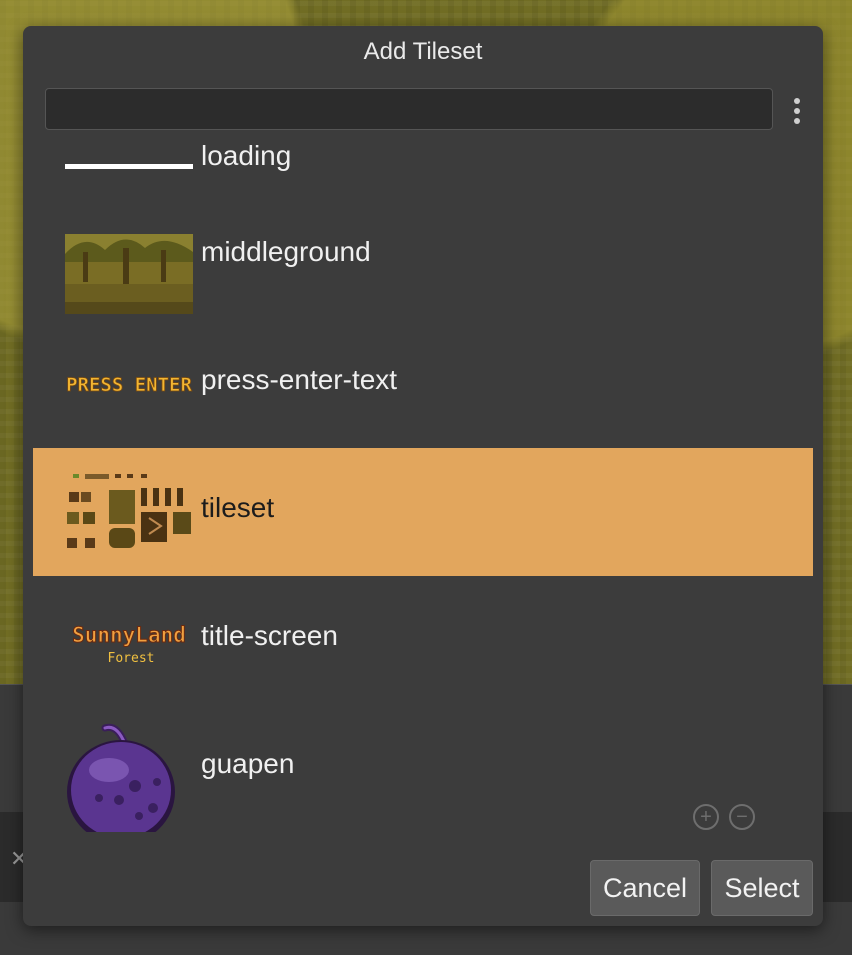 The height and width of the screenshot is (955, 852). Describe the element at coordinates (423, 256) in the screenshot. I see `list-item: middleground` at that location.